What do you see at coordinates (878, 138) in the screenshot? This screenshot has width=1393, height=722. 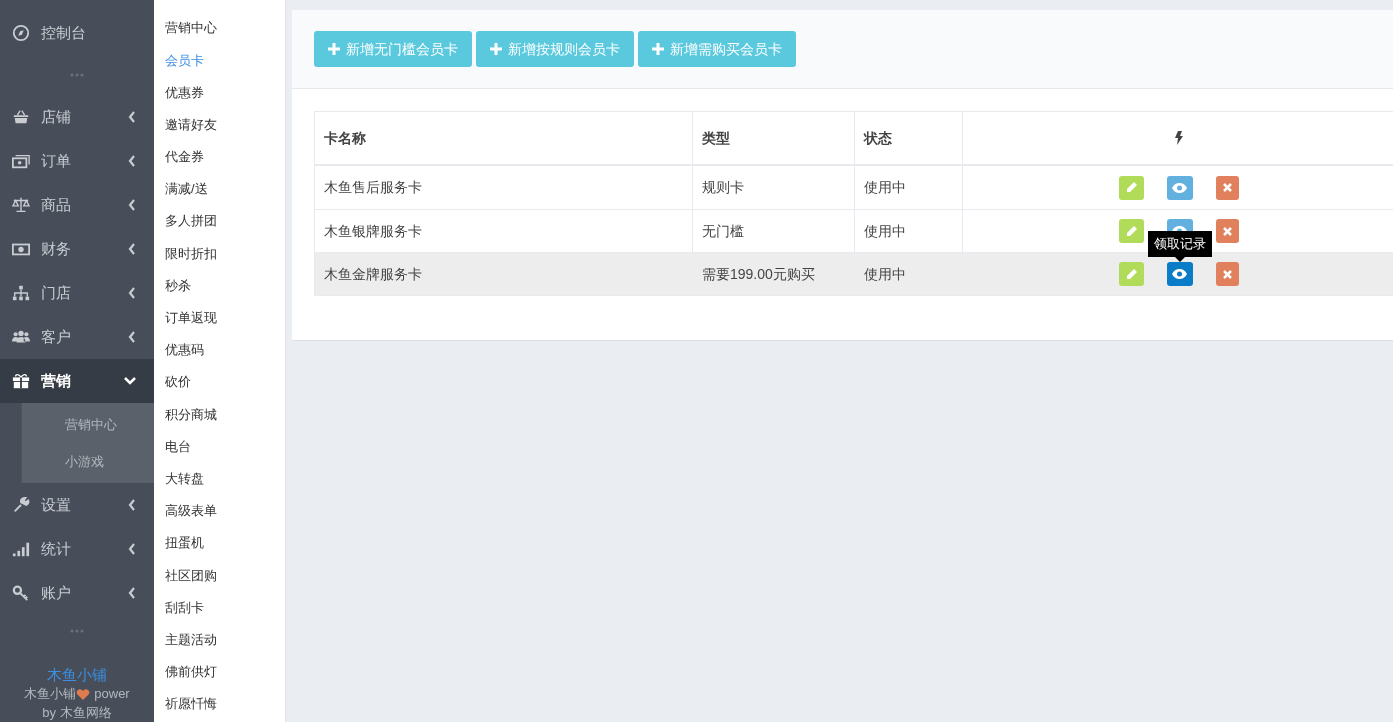 I see `column-header: 状态` at bounding box center [878, 138].